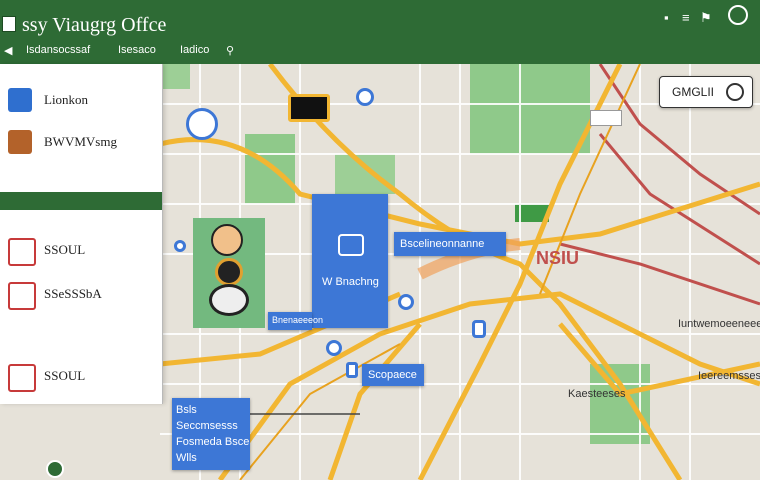 The image size is (760, 480). Describe the element at coordinates (351, 245) in the screenshot. I see `camera-icon` at that location.